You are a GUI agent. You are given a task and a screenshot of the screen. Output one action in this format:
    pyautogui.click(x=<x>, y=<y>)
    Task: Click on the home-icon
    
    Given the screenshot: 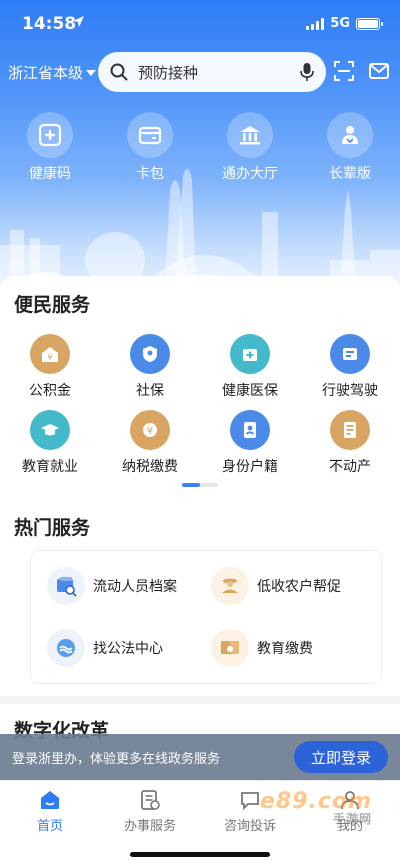 What is the action you would take?
    pyautogui.click(x=50, y=800)
    